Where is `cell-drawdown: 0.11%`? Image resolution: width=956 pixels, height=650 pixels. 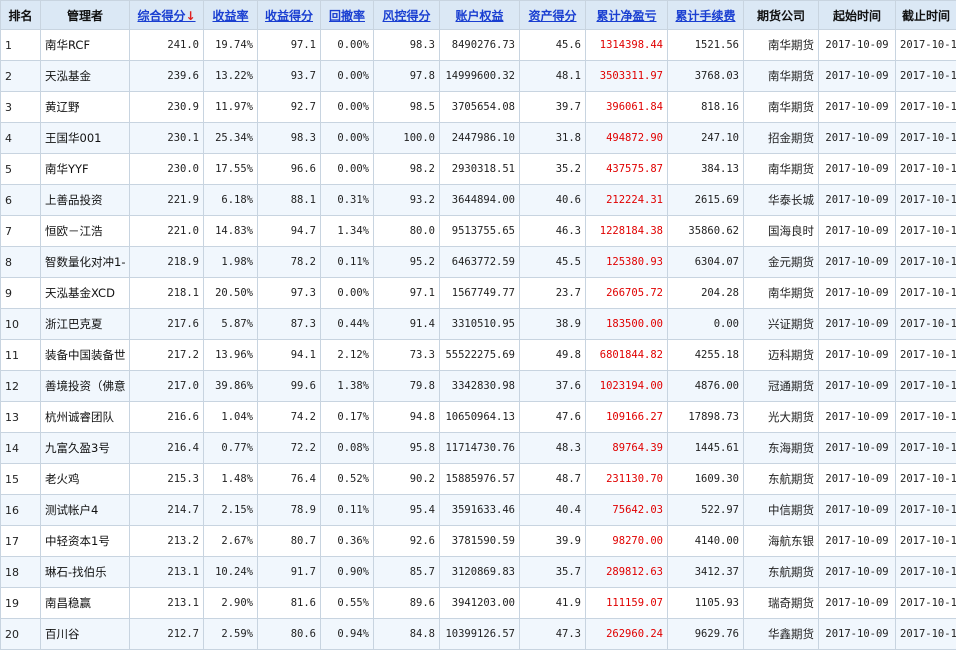 cell-drawdown: 0.11% is located at coordinates (347, 510).